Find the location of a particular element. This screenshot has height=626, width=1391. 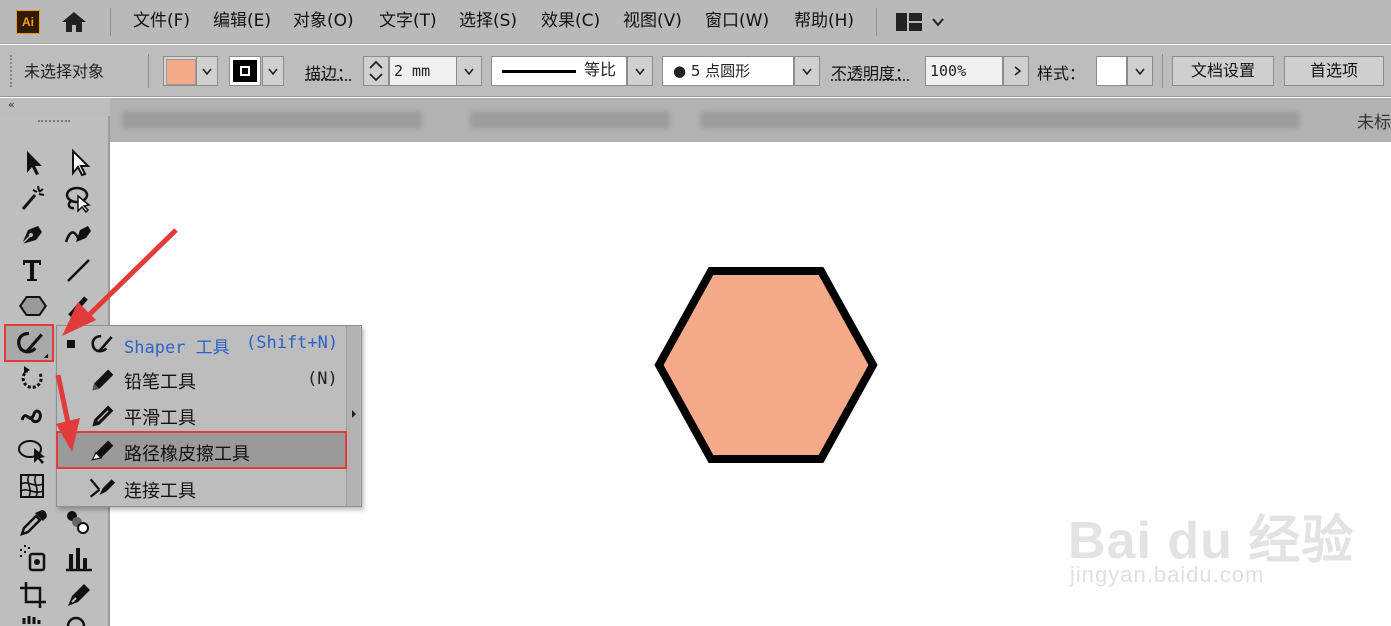

menu-object: 对象(O) is located at coordinates (323, 22).